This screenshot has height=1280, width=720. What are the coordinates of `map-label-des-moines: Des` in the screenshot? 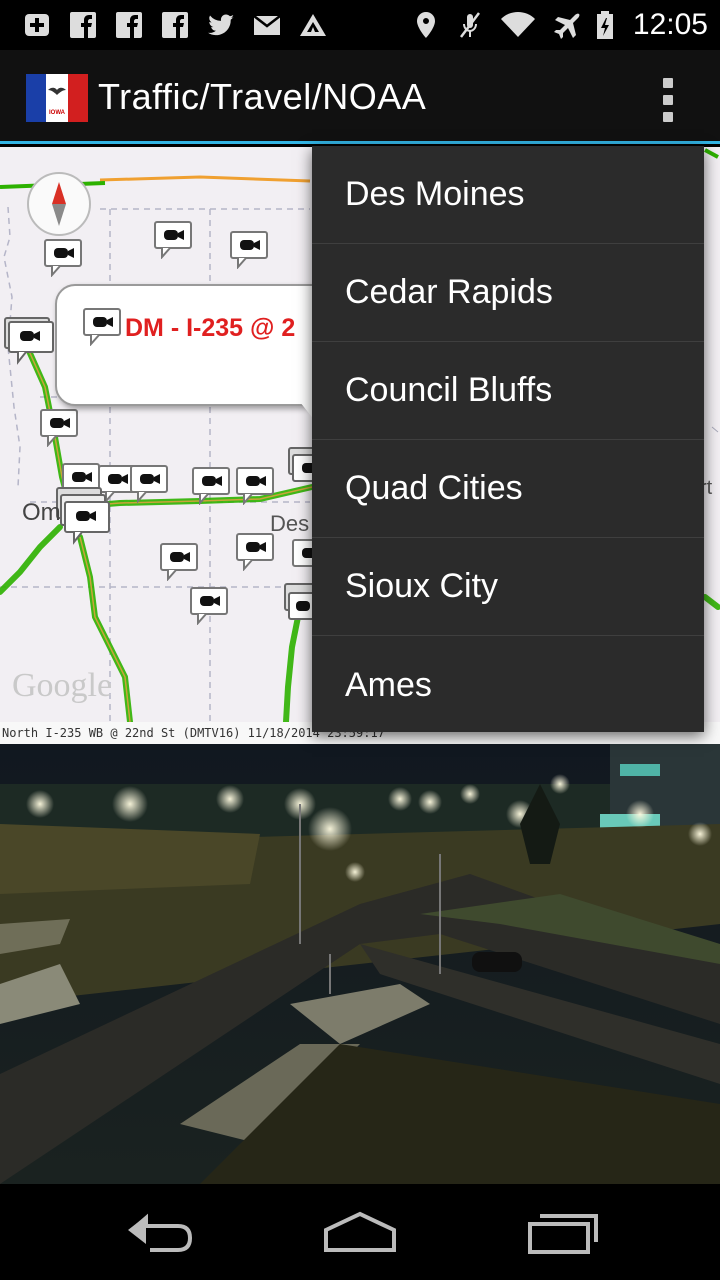 It's located at (290, 523).